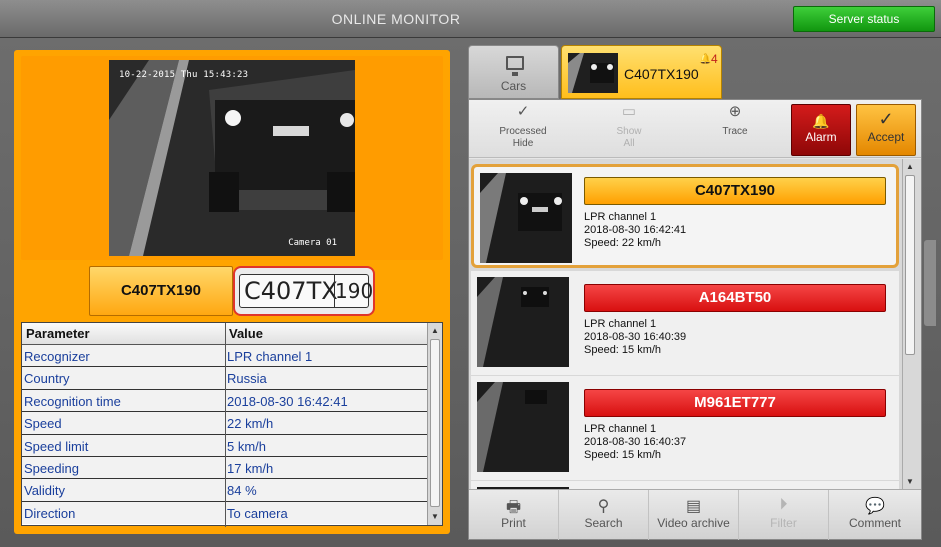  Describe the element at coordinates (353, 291) in the screenshot. I see `plate-crop-region: 190` at that location.